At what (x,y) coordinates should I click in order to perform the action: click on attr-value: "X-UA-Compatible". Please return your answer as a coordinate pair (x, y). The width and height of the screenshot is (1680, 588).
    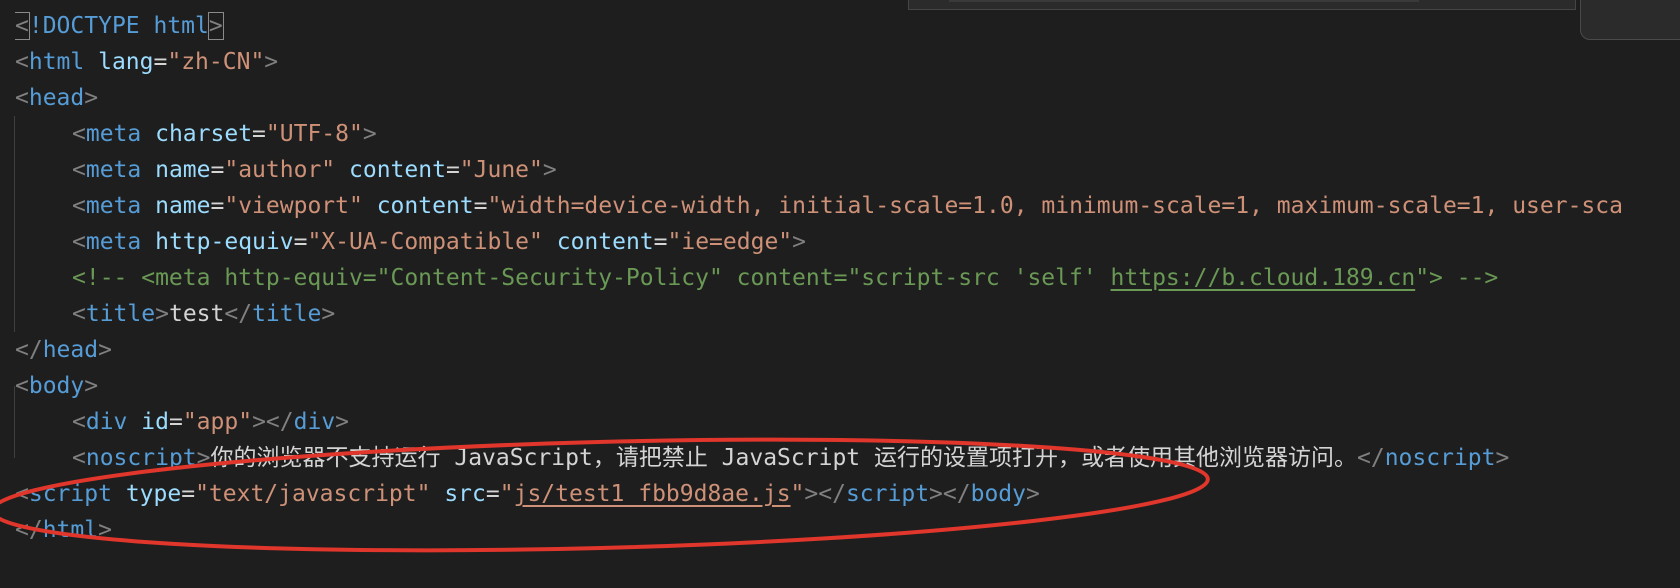
    Looking at the image, I should click on (425, 242).